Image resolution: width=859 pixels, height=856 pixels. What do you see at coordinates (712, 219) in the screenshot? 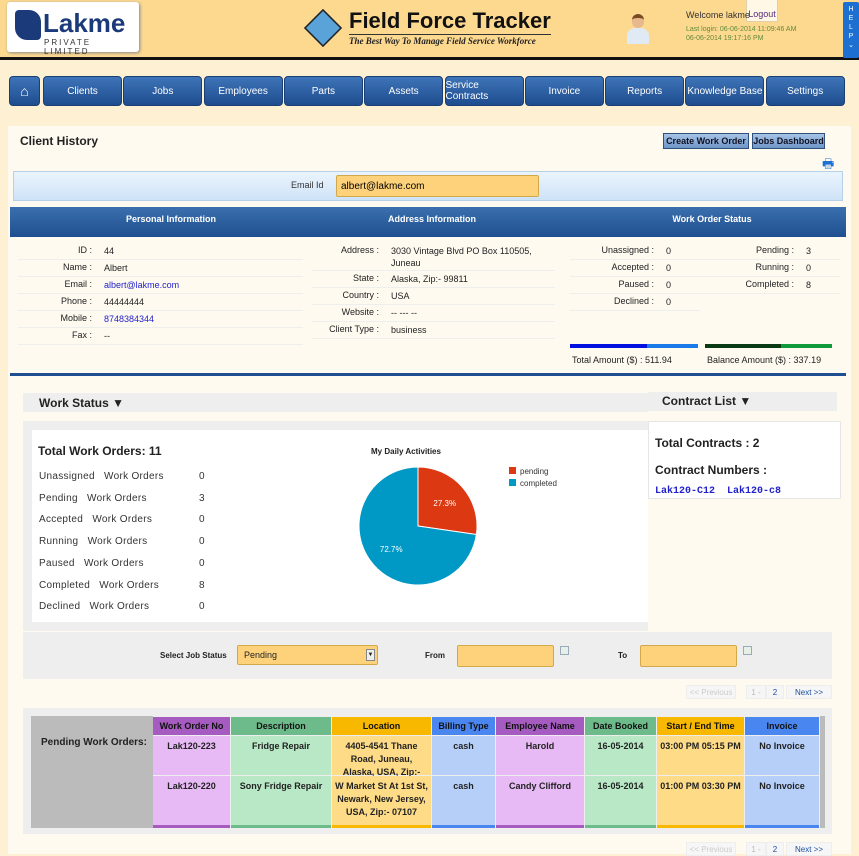
I see `work-order-status-heading: Work Order Status` at bounding box center [712, 219].